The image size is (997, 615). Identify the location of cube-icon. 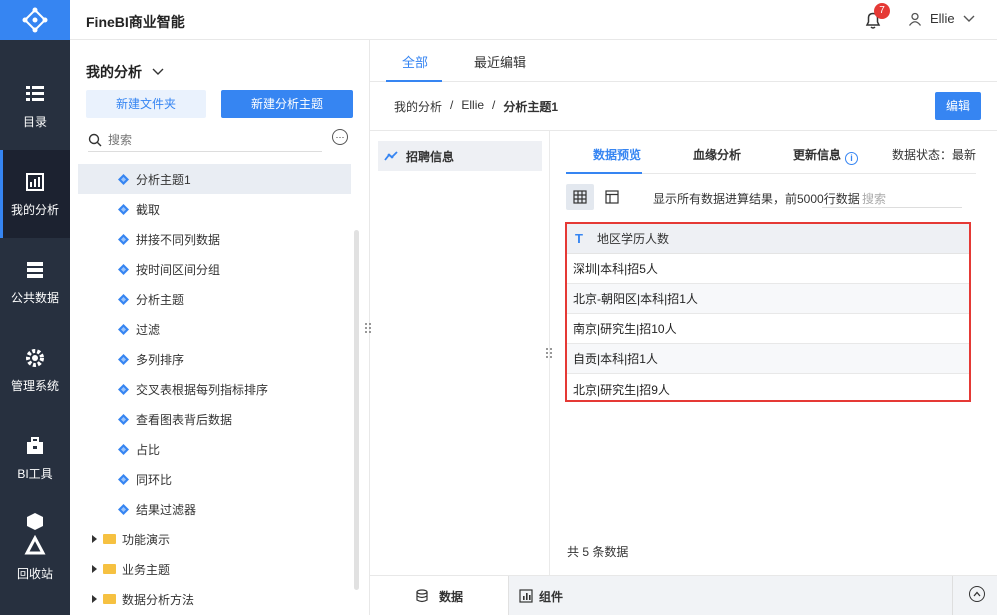
(35, 521).